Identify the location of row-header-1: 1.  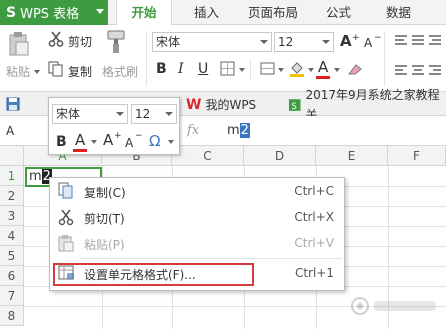
(12, 176).